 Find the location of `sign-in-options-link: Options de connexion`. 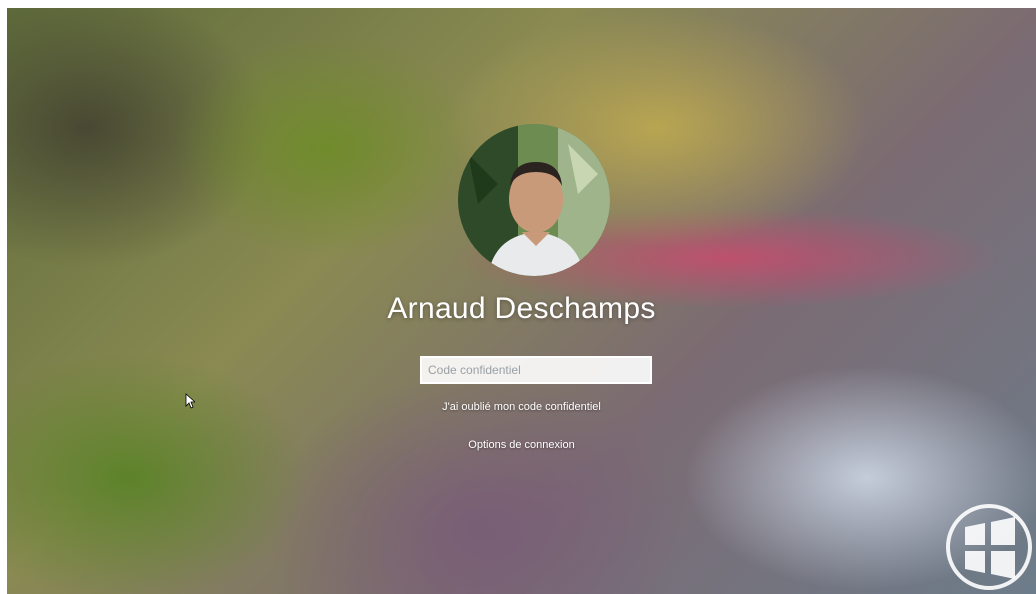

sign-in-options-link: Options de connexion is located at coordinates (521, 445).